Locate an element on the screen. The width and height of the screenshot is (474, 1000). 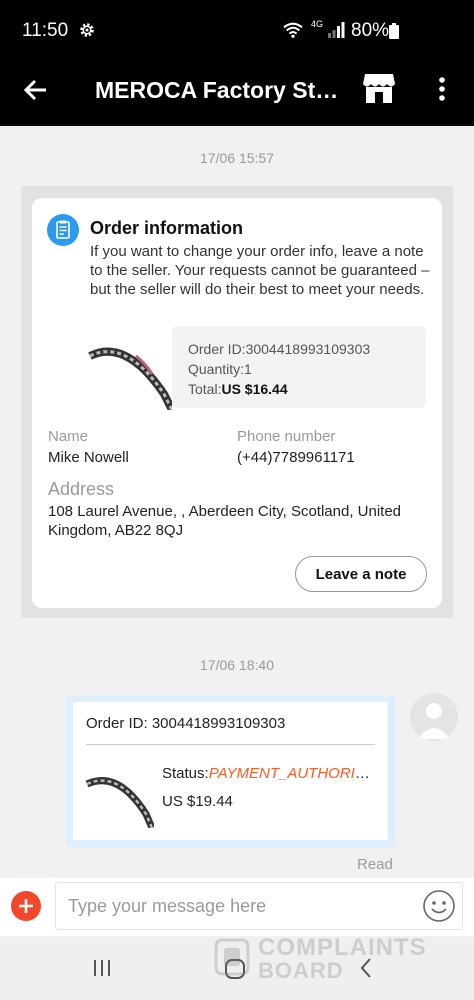
status-label: Status: is located at coordinates (185, 773).